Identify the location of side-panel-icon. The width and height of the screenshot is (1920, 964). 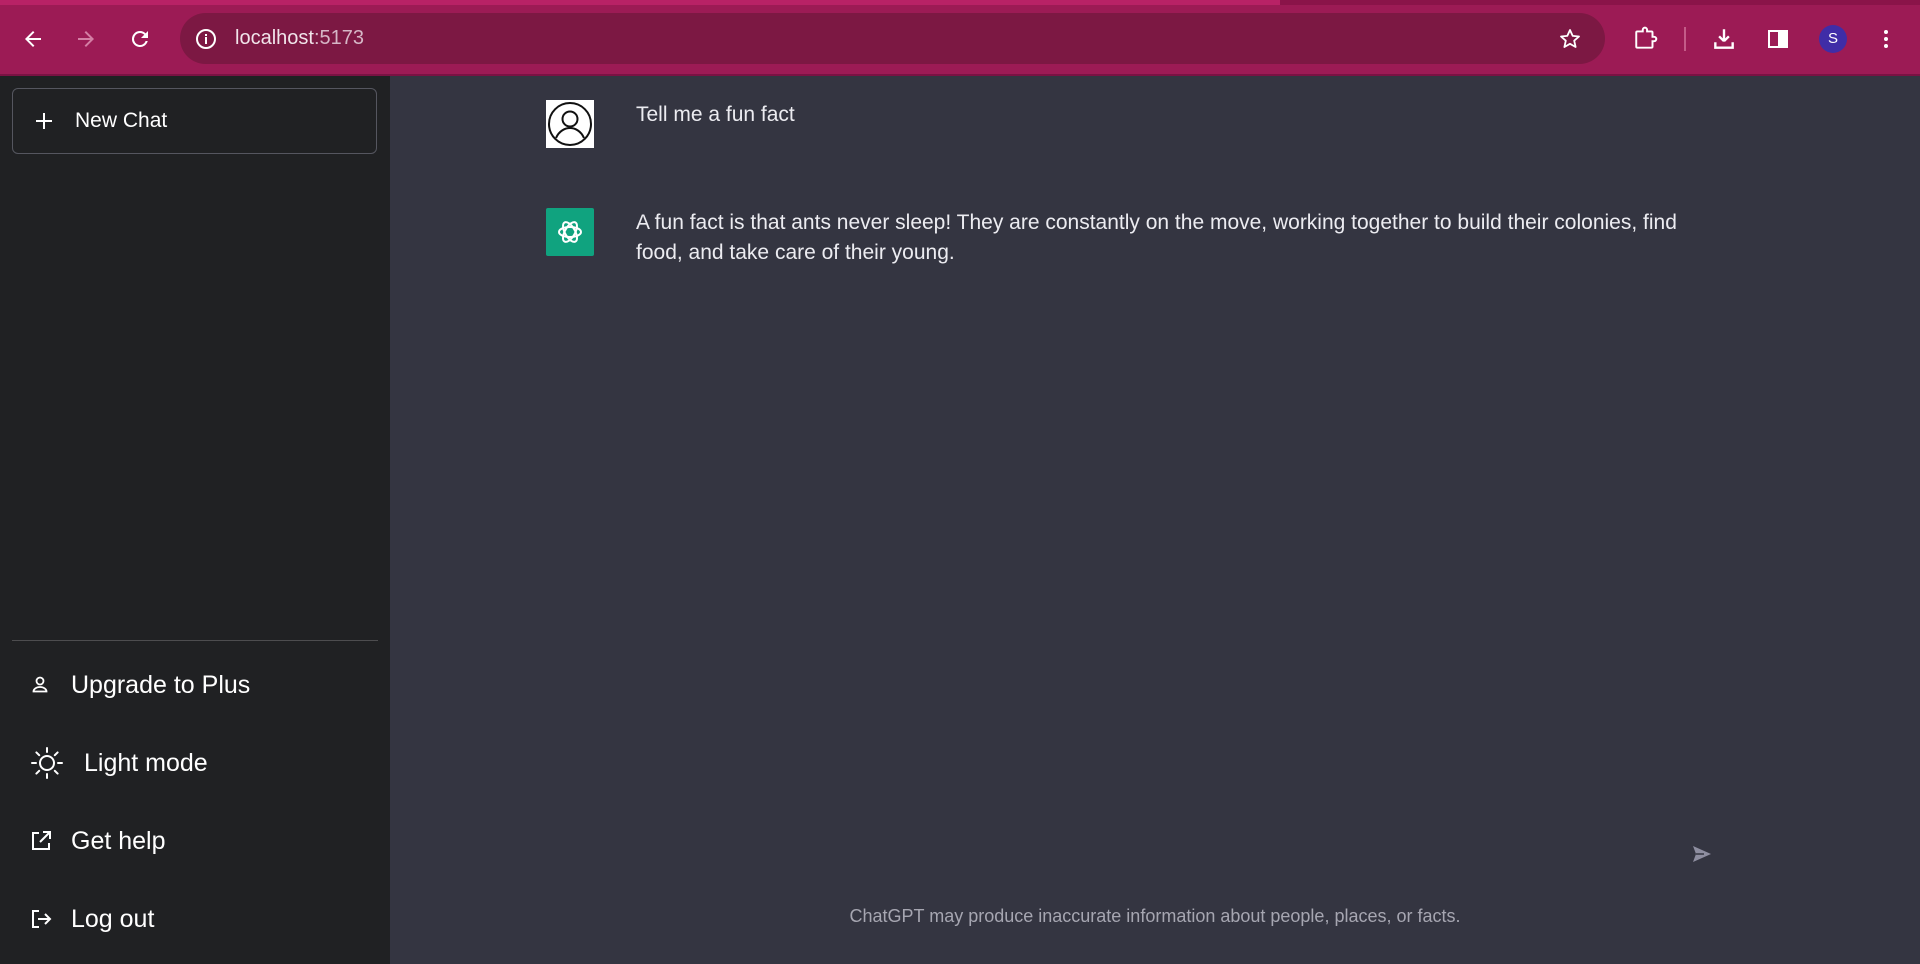
(1778, 39).